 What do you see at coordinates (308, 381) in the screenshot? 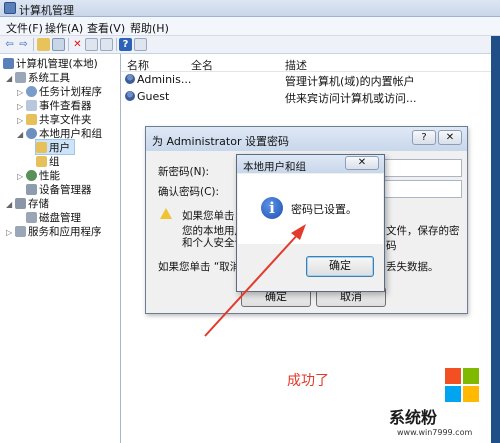
I see `annotation-text: 成功了` at bounding box center [308, 381].